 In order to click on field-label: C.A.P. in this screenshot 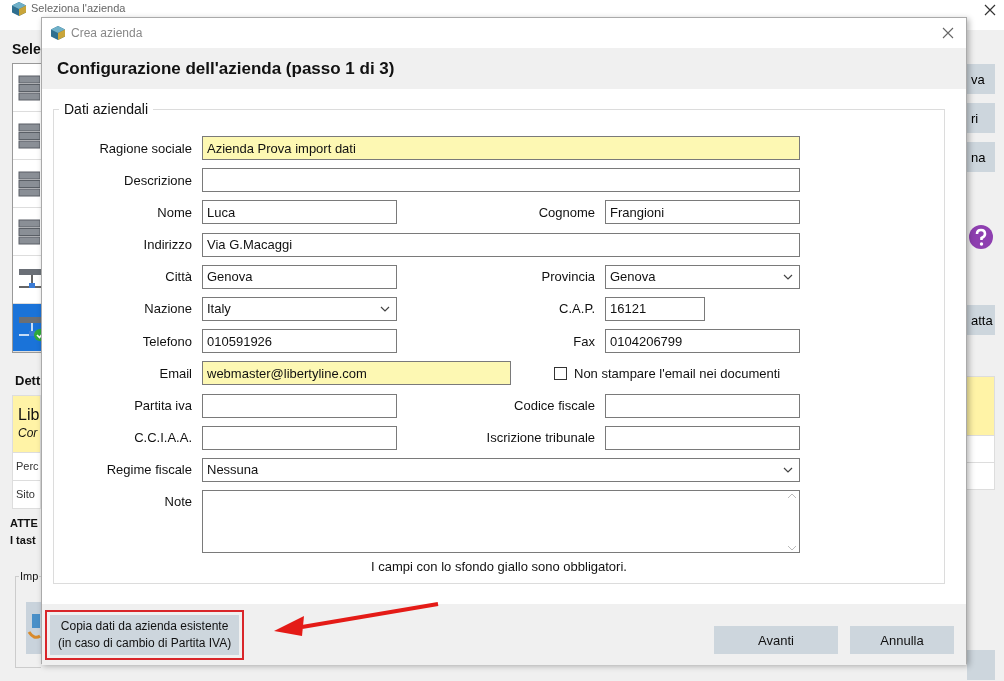, I will do `click(577, 309)`.